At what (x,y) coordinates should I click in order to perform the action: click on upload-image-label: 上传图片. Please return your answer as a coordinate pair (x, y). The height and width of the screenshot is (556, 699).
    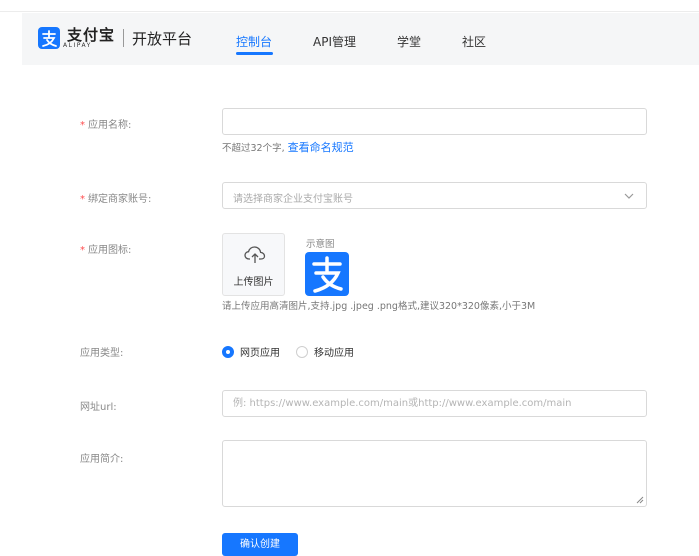
    Looking at the image, I should click on (253, 282).